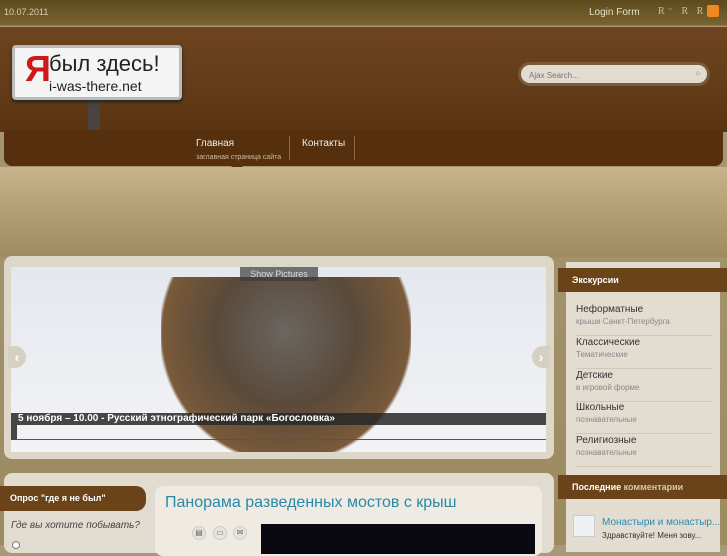 This screenshot has height=556, width=727. I want to click on poll-radio, so click(16, 545).